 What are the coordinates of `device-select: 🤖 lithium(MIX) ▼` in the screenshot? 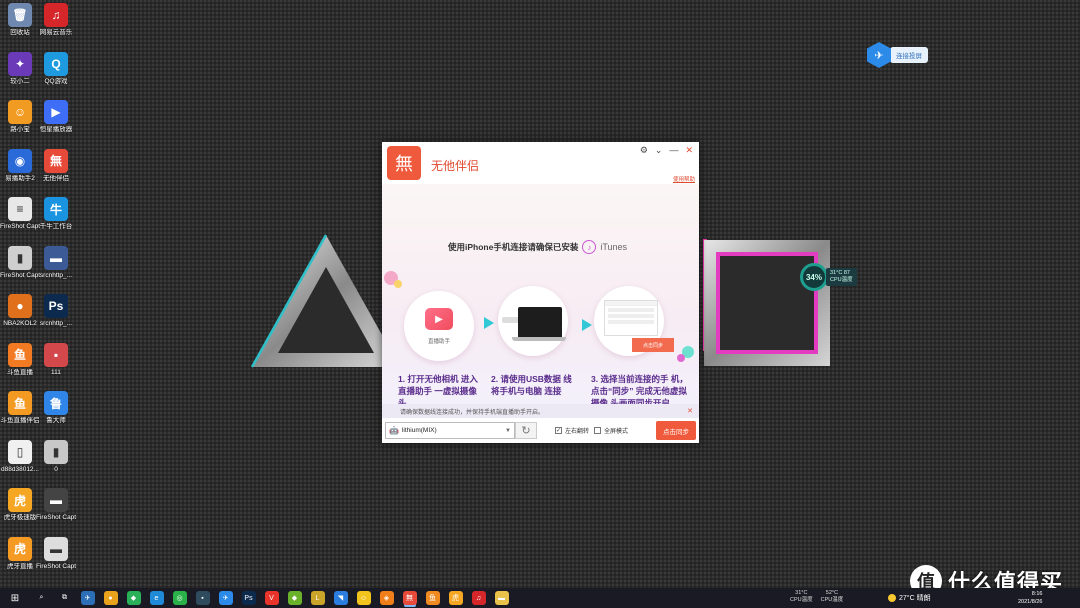 It's located at (450, 430).